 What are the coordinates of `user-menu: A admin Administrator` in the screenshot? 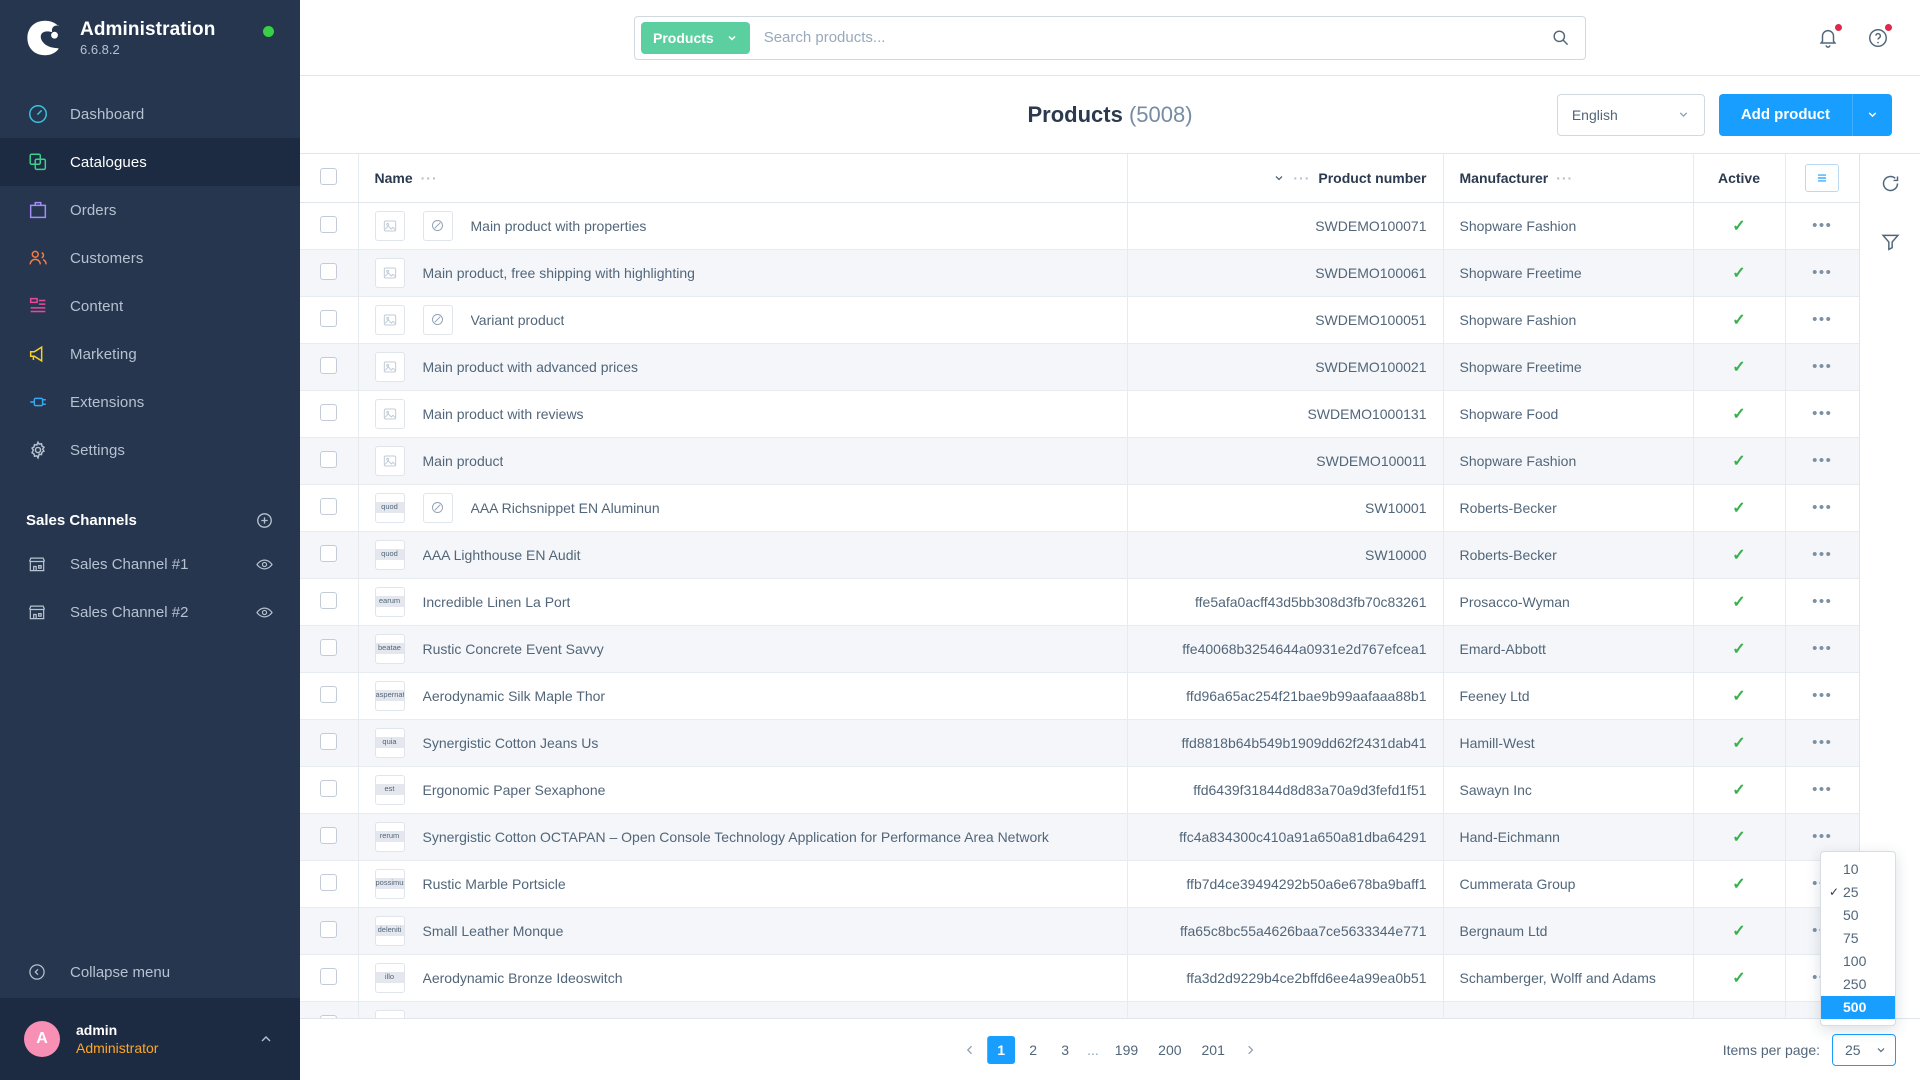 It's located at (150, 1039).